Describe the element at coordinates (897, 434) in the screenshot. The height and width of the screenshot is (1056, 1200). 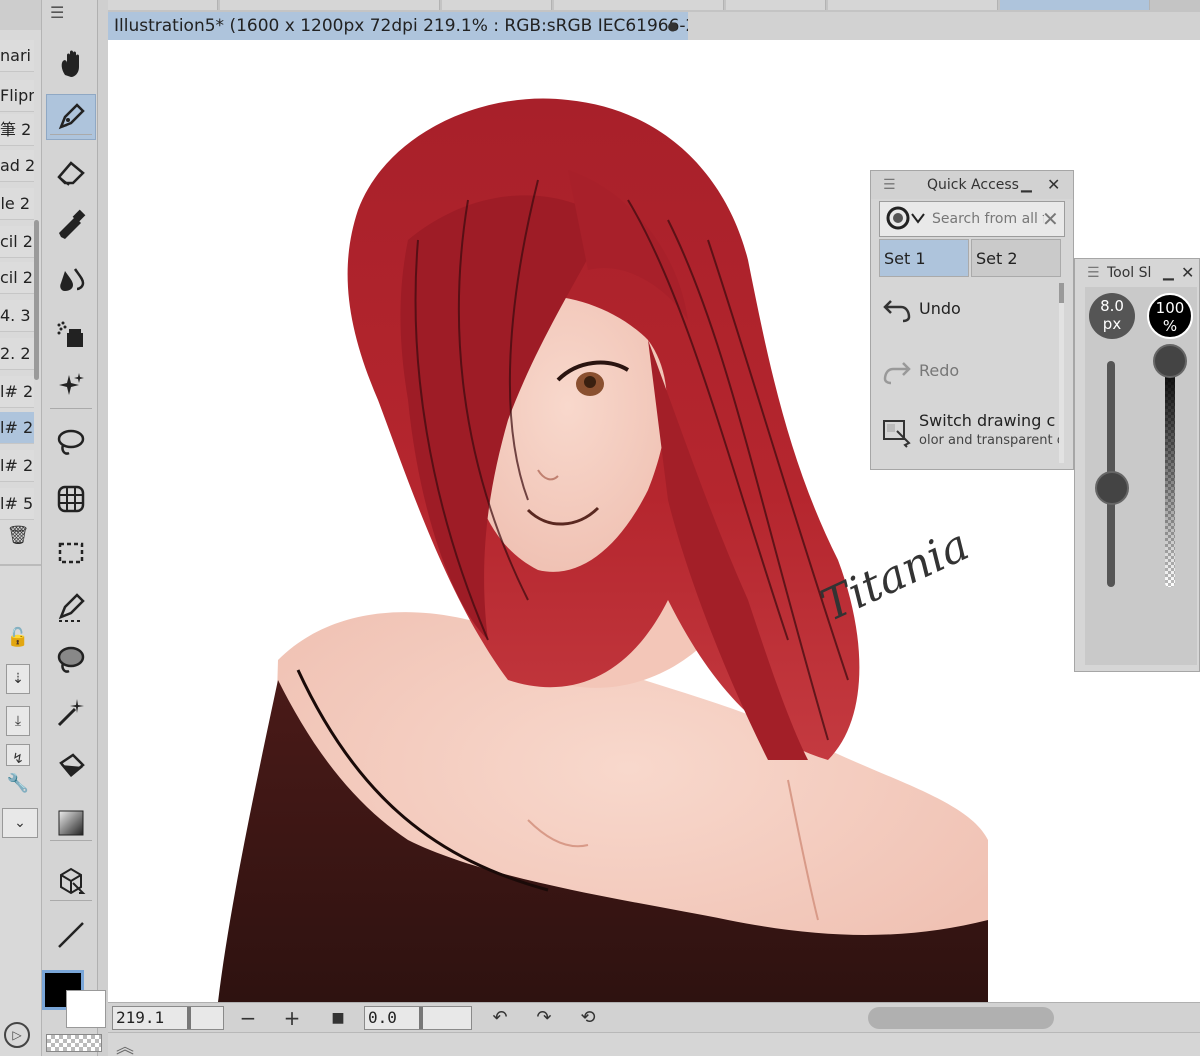
I see `switch-color-icon` at that location.